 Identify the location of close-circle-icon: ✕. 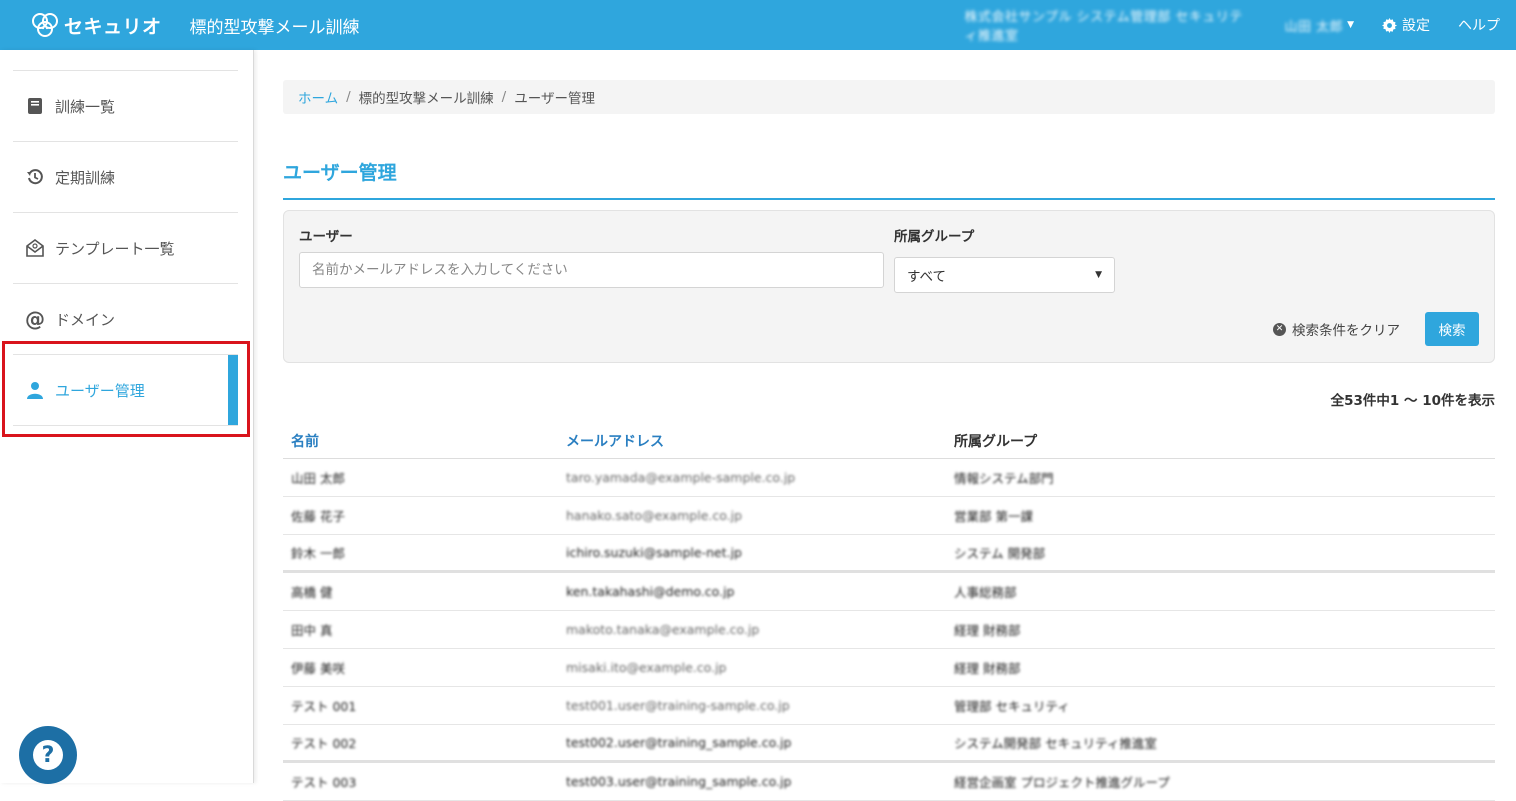
(1279, 329).